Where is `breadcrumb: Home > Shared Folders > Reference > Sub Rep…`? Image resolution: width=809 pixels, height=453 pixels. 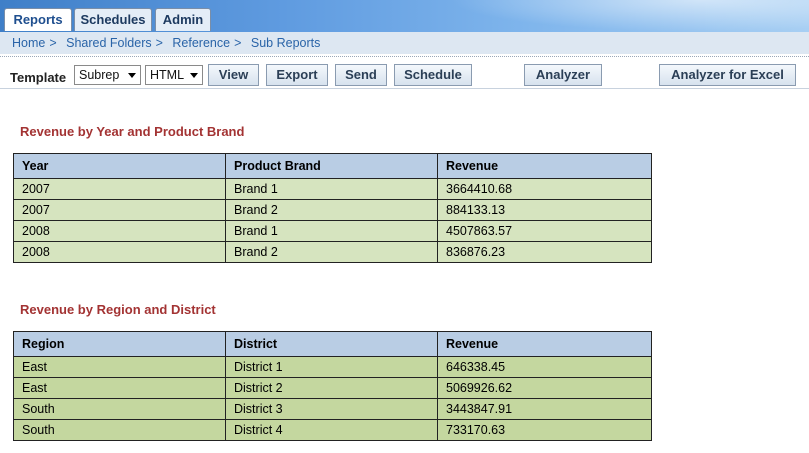
breadcrumb: Home > Shared Folders > Reference > Sub Rep… is located at coordinates (166, 43).